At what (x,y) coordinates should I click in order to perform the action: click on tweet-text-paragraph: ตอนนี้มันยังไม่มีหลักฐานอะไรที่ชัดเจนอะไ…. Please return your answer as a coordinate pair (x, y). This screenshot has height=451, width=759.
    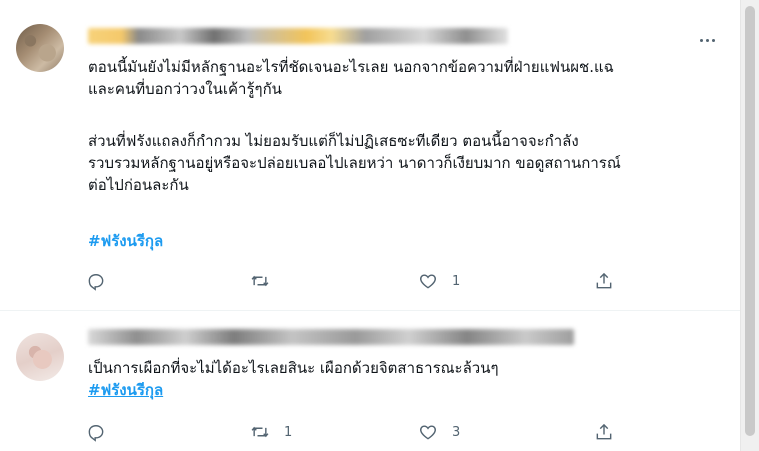
    Looking at the image, I should click on (351, 78).